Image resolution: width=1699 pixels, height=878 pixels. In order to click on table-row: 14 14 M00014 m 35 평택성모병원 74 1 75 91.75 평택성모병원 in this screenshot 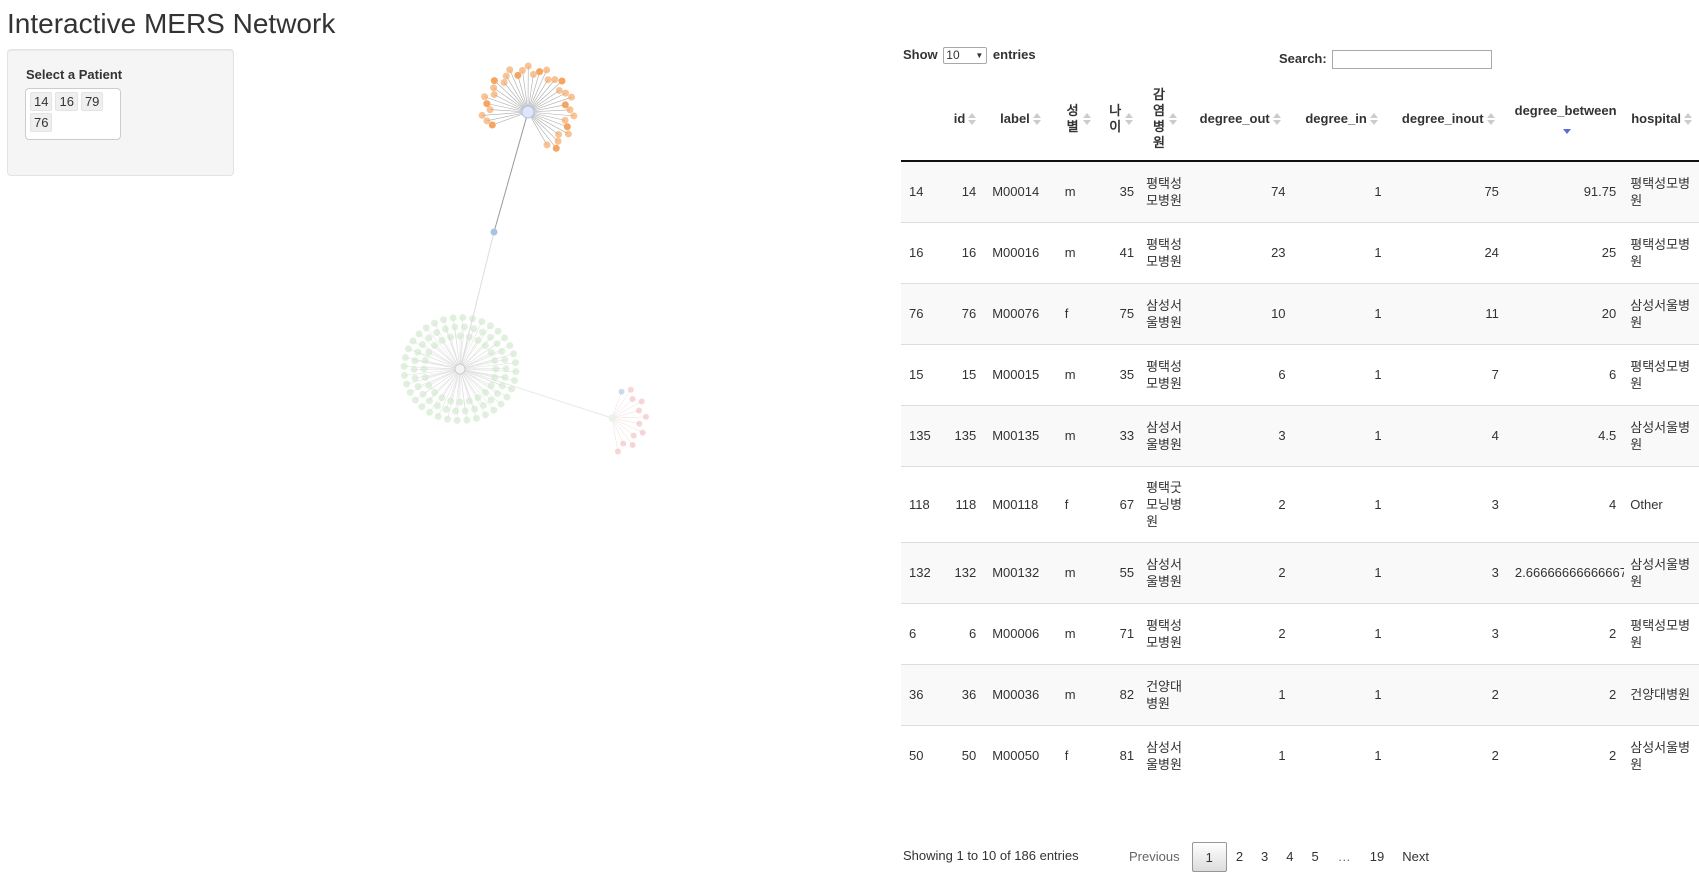, I will do `click(1300, 191)`.